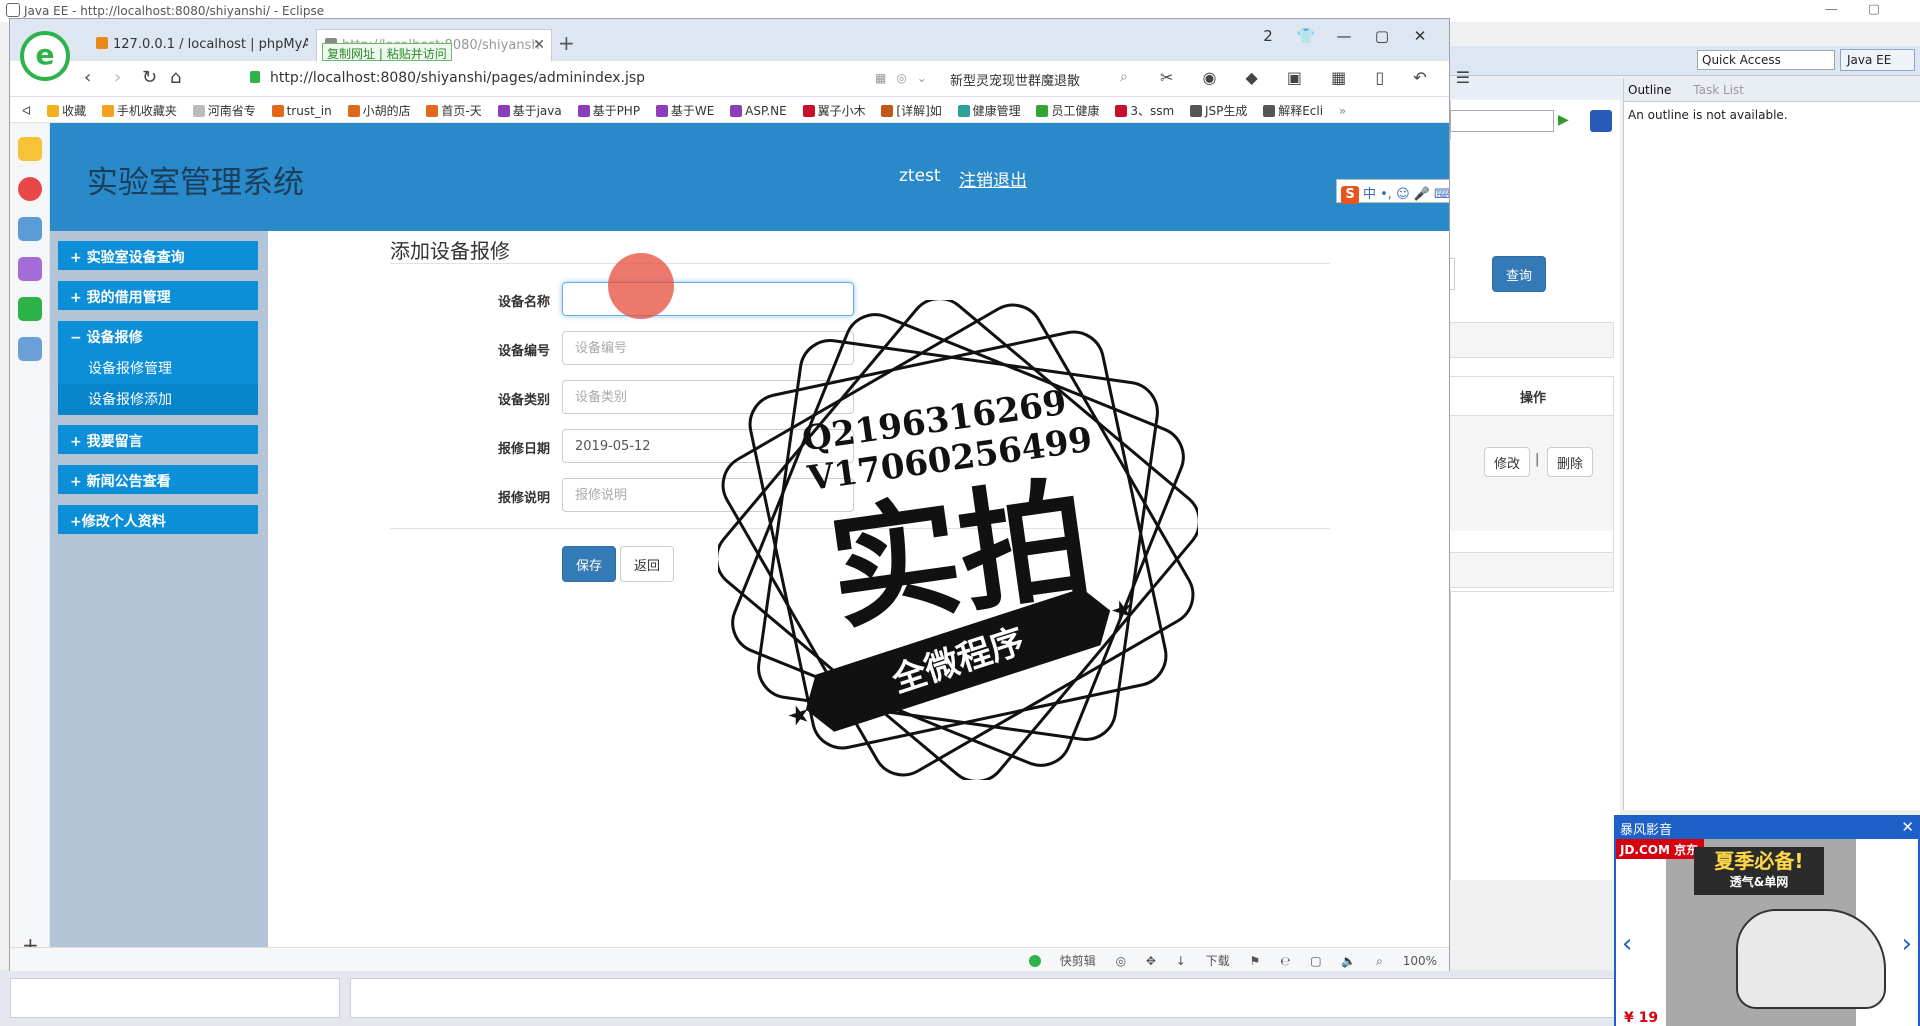 This screenshot has height=1026, width=1920. What do you see at coordinates (1627, 944) in the screenshot?
I see `chevron-left-icon: ‹` at bounding box center [1627, 944].